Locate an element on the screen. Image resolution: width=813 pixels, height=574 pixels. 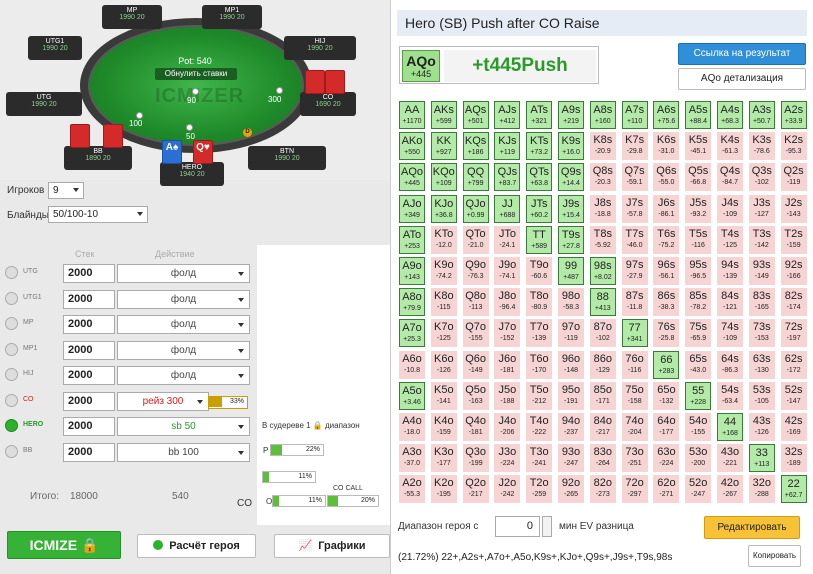
hand-cell: 93s -149 is located at coordinates (761, 271).